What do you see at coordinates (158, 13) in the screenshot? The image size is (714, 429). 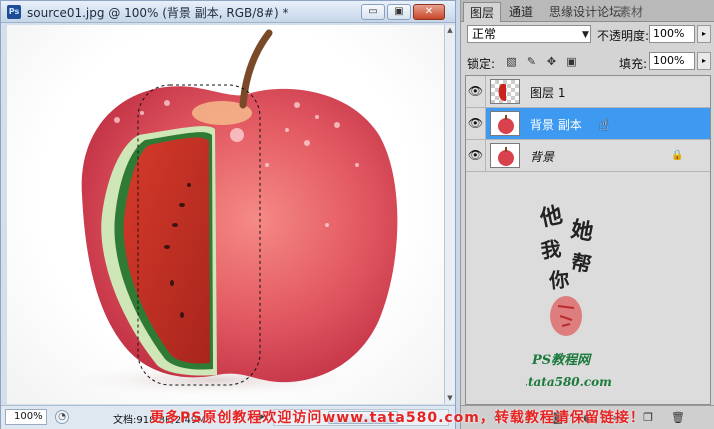 I see `document-title: source01.jpg @ 100% (背景 副本, RGB/8#) *` at bounding box center [158, 13].